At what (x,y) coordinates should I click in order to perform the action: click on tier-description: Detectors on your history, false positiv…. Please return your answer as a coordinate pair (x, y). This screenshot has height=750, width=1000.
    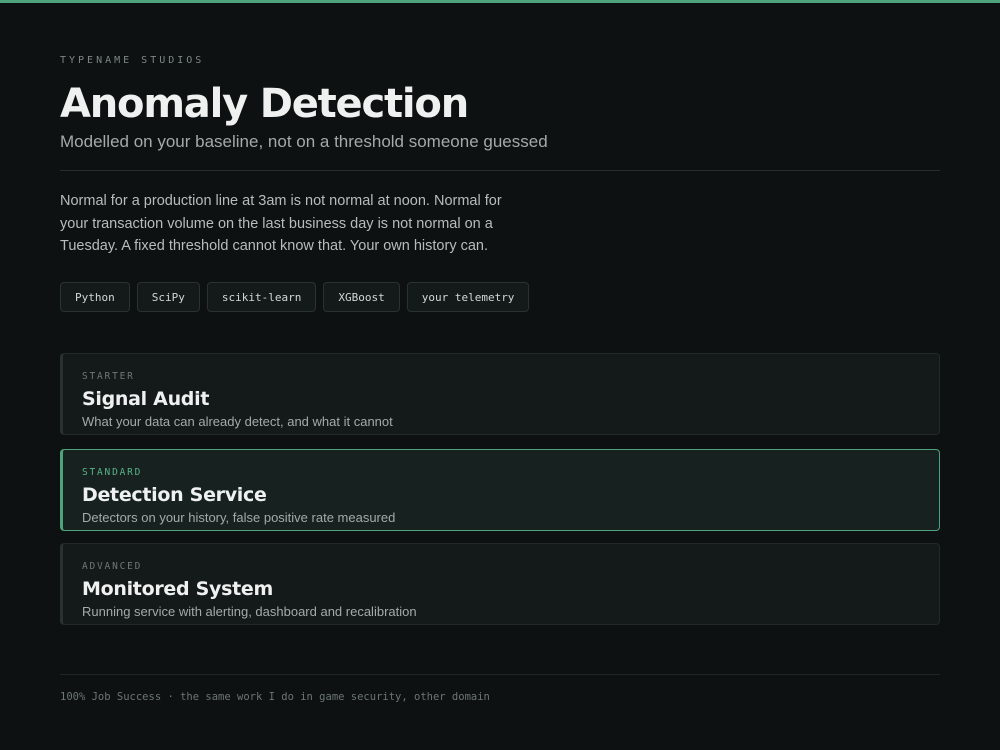
    Looking at the image, I should click on (239, 517).